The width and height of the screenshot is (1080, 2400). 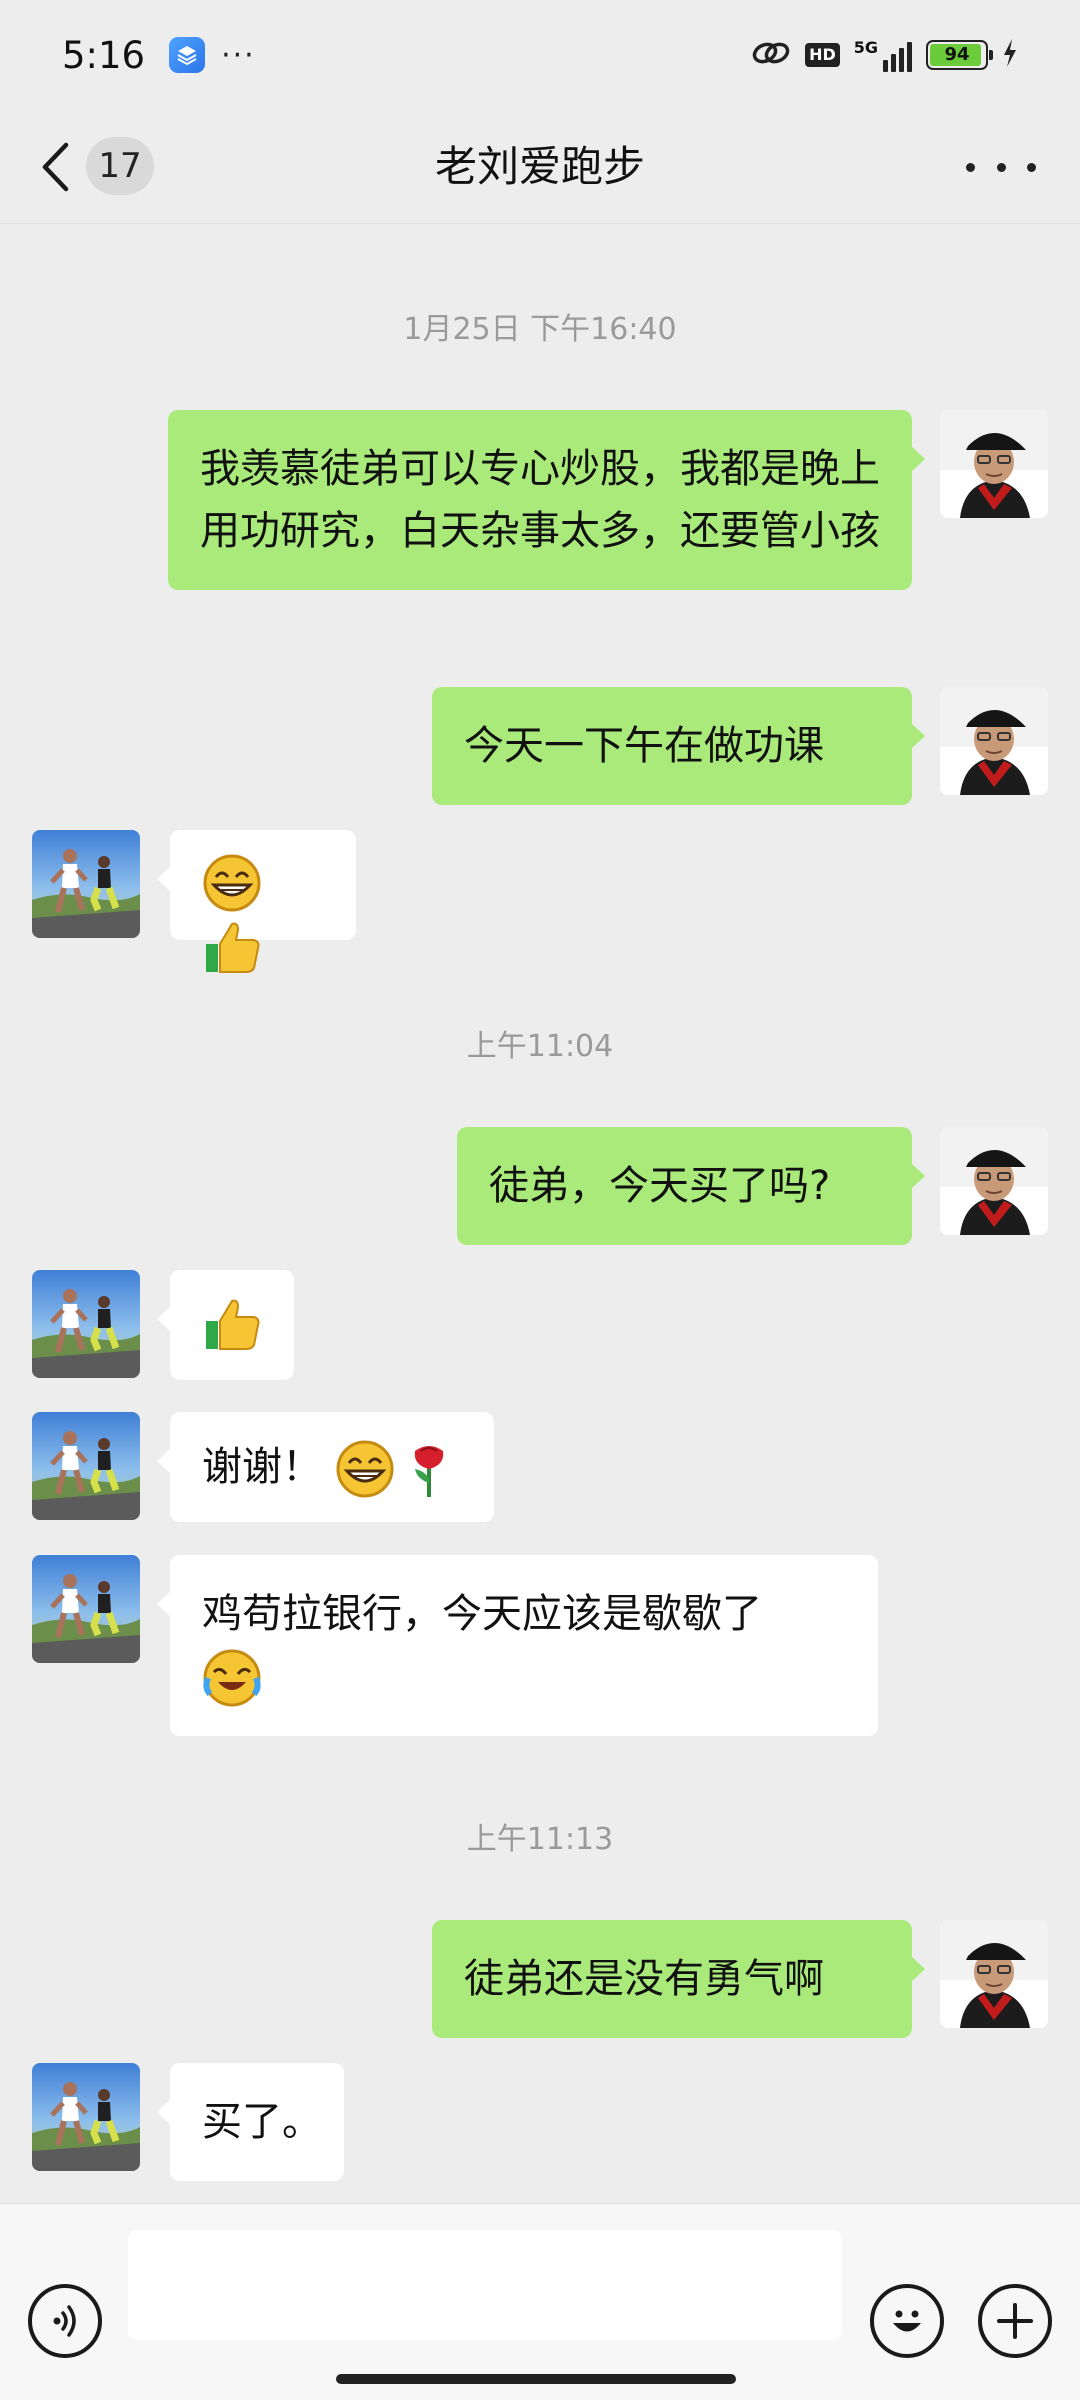 What do you see at coordinates (822, 55) in the screenshot?
I see `hd-badge: HD` at bounding box center [822, 55].